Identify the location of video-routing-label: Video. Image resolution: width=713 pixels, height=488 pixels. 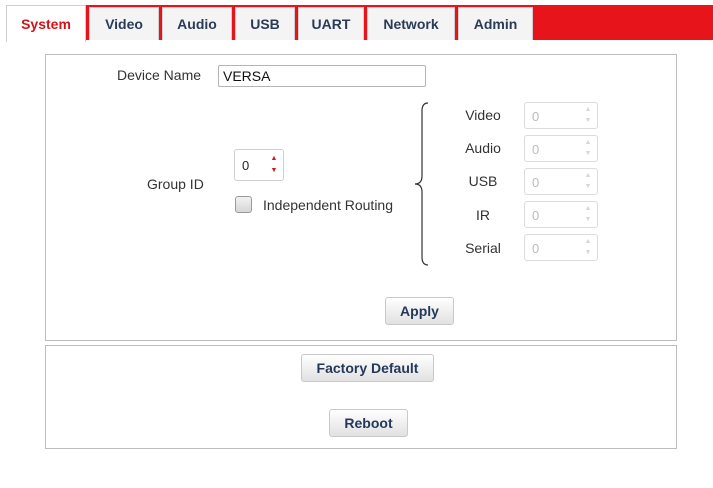
(483, 115).